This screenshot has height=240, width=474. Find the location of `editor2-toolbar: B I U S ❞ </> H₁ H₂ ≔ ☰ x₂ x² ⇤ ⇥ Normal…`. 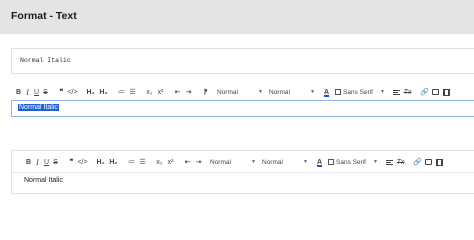

editor2-toolbar: B I U S ❞ </> H₁ H₂ ≔ ☰ x₂ x² ⇤ ⇥ Normal… is located at coordinates (234, 162).